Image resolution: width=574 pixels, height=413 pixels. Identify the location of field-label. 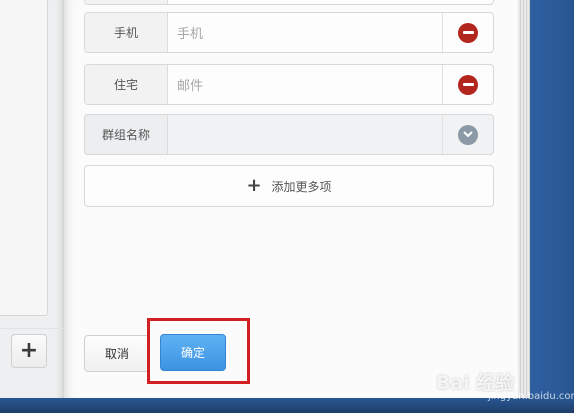
(126, 2).